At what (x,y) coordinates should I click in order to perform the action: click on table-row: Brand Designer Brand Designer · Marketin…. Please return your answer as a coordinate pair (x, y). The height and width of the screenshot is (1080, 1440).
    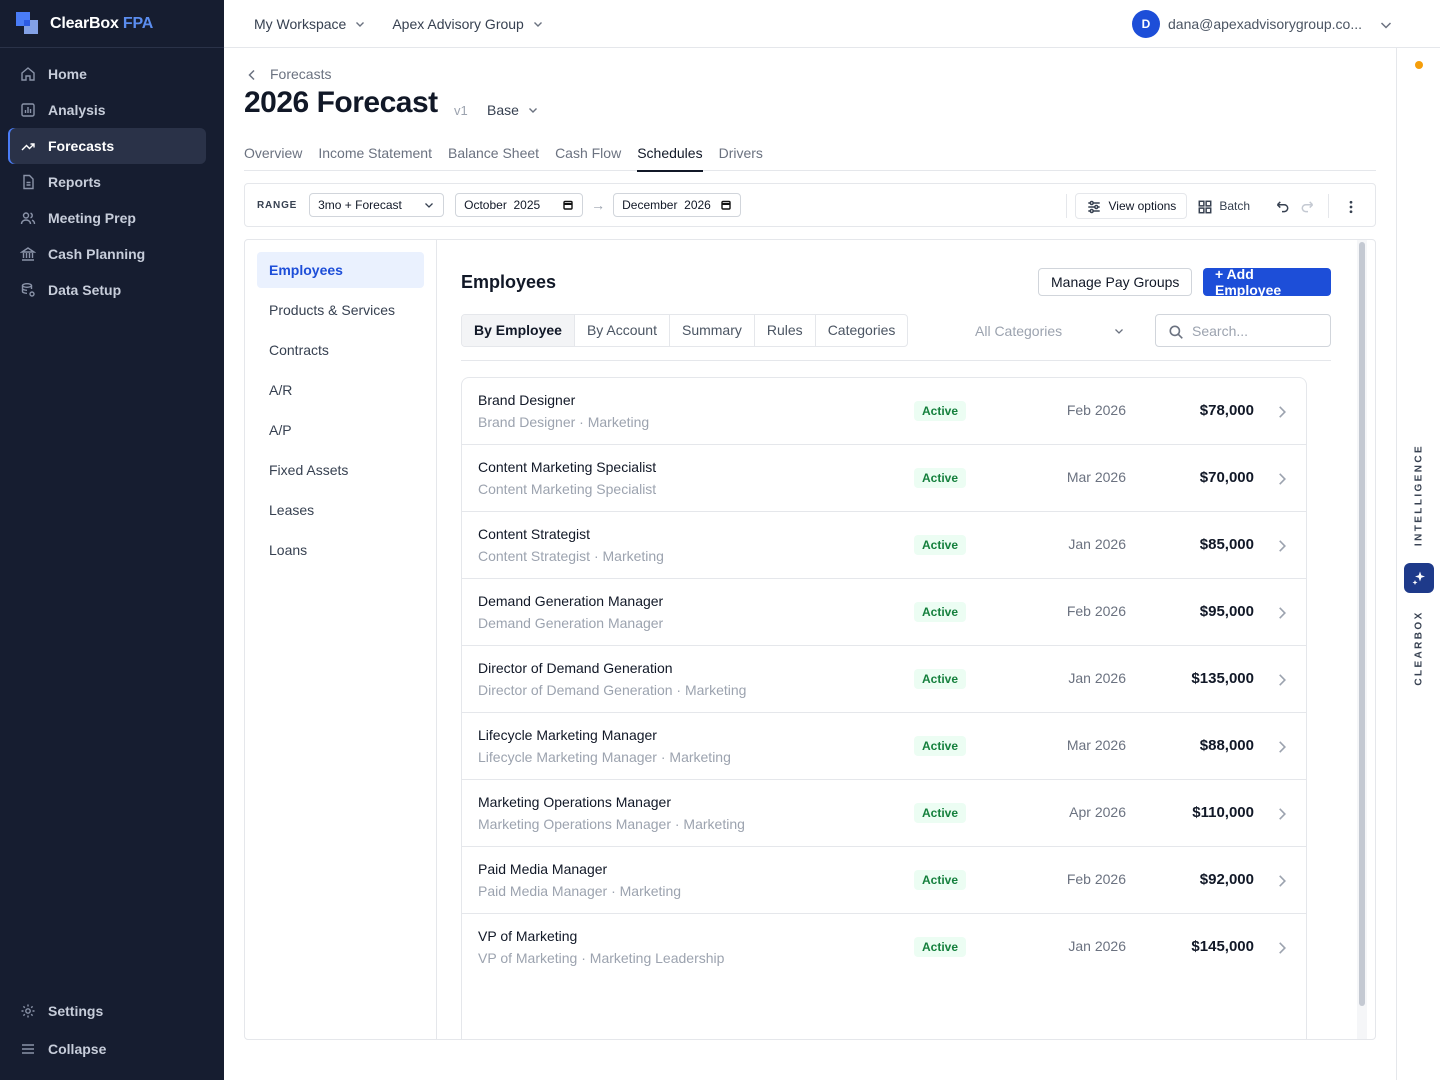
    Looking at the image, I should click on (884, 411).